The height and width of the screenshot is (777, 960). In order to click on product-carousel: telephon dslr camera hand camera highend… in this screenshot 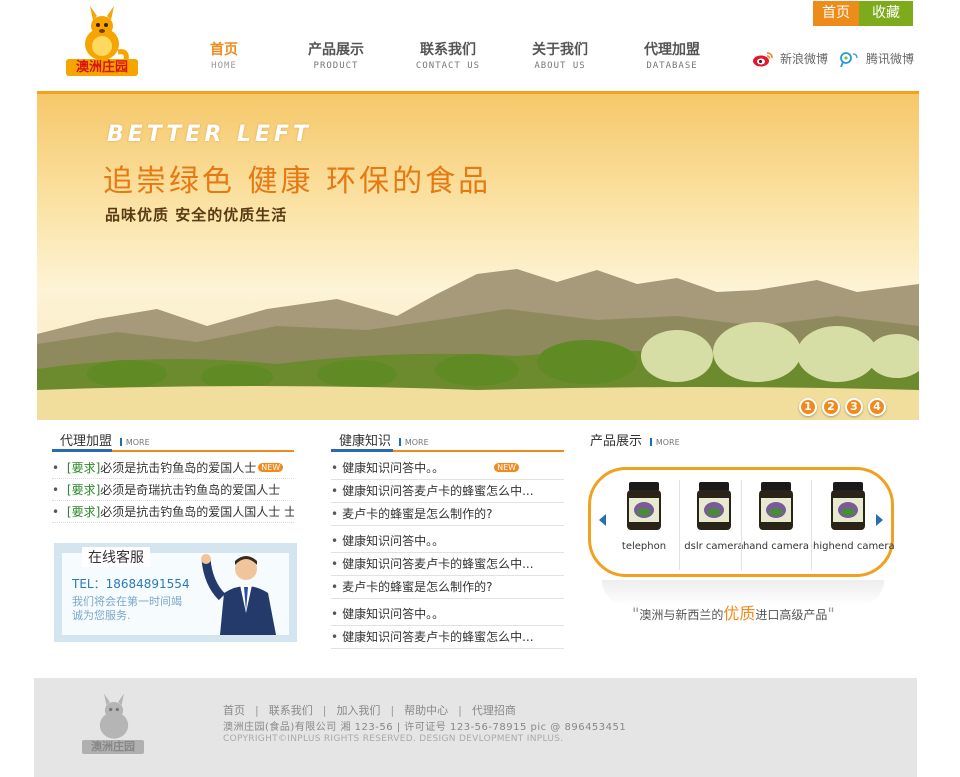, I will do `click(741, 522)`.